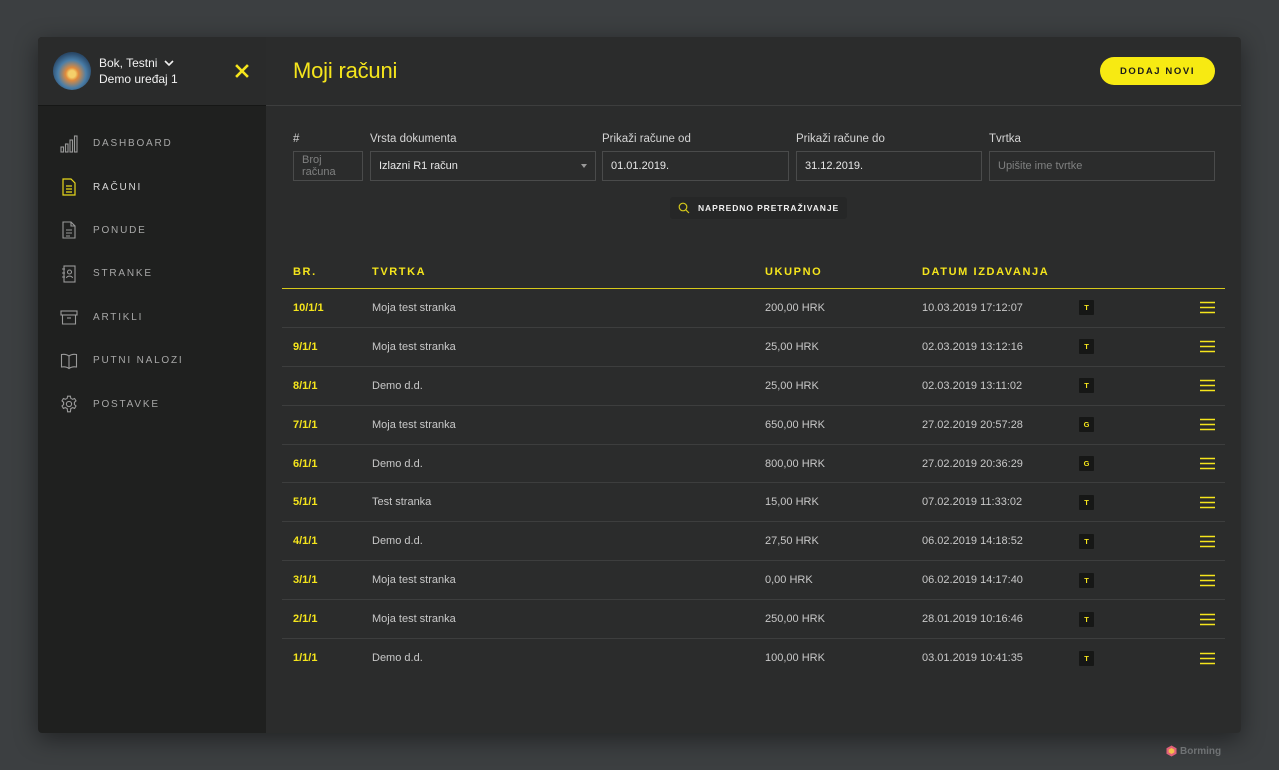 The height and width of the screenshot is (770, 1279). I want to click on user-info: Bok, Testni Demo uređaj 1, so click(165, 71).